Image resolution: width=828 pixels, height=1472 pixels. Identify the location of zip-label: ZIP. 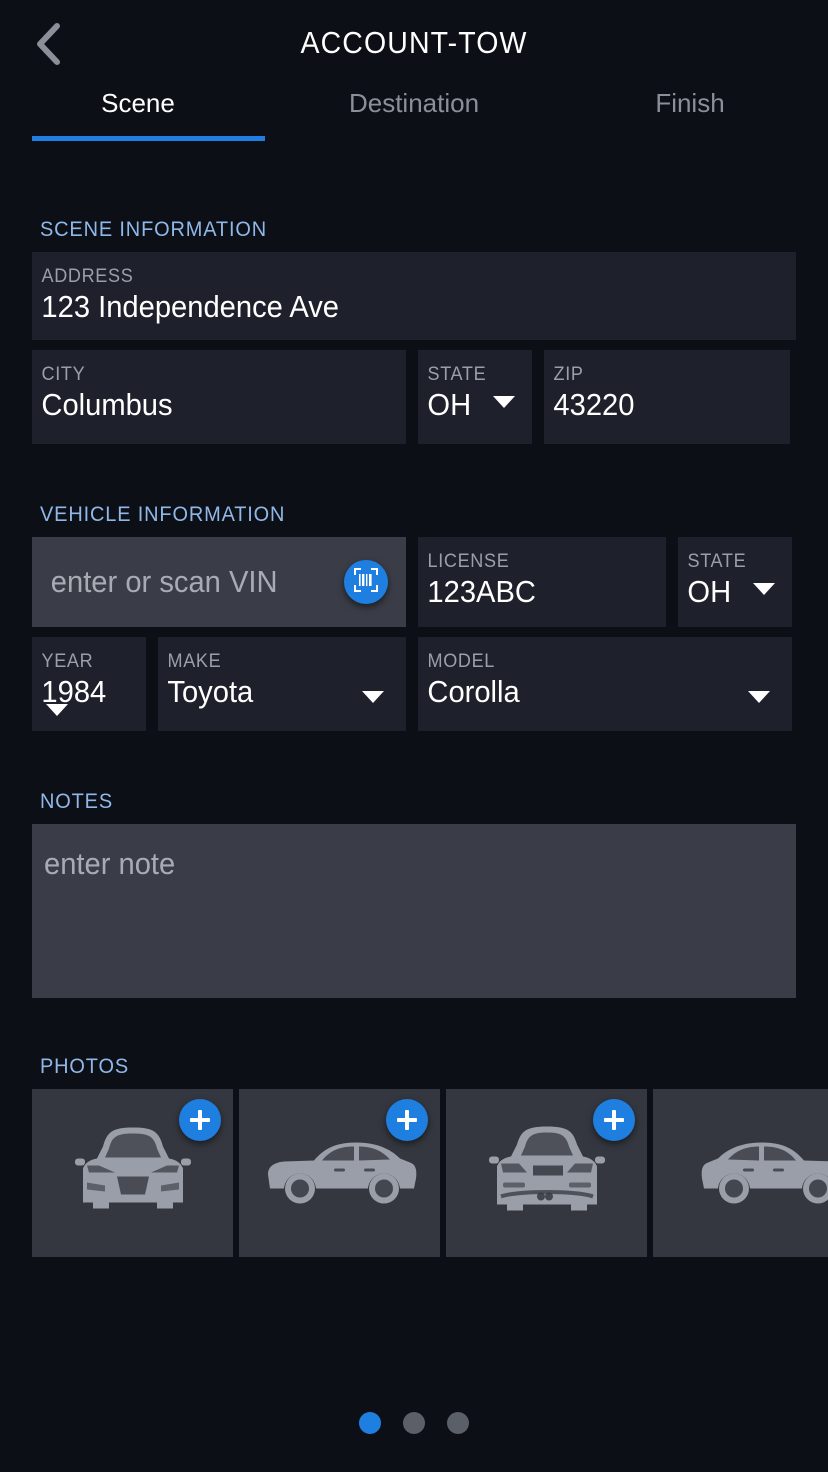
(568, 374).